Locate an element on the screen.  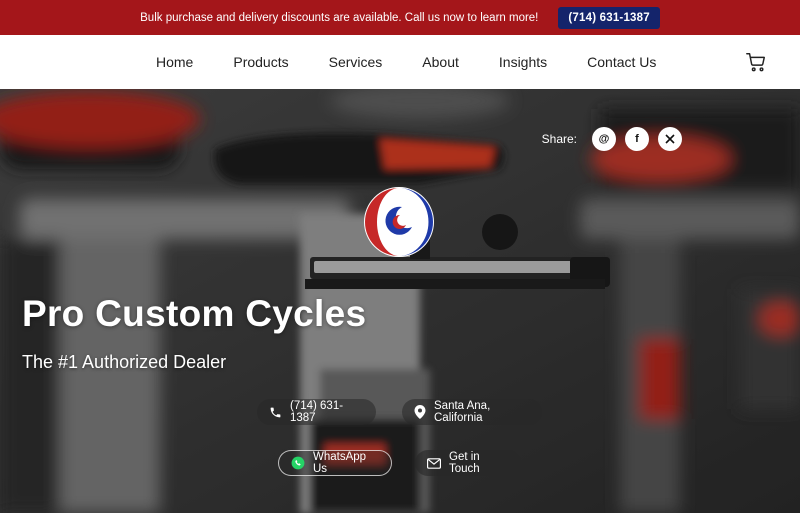
nav-insights: Insights is located at coordinates (523, 62).